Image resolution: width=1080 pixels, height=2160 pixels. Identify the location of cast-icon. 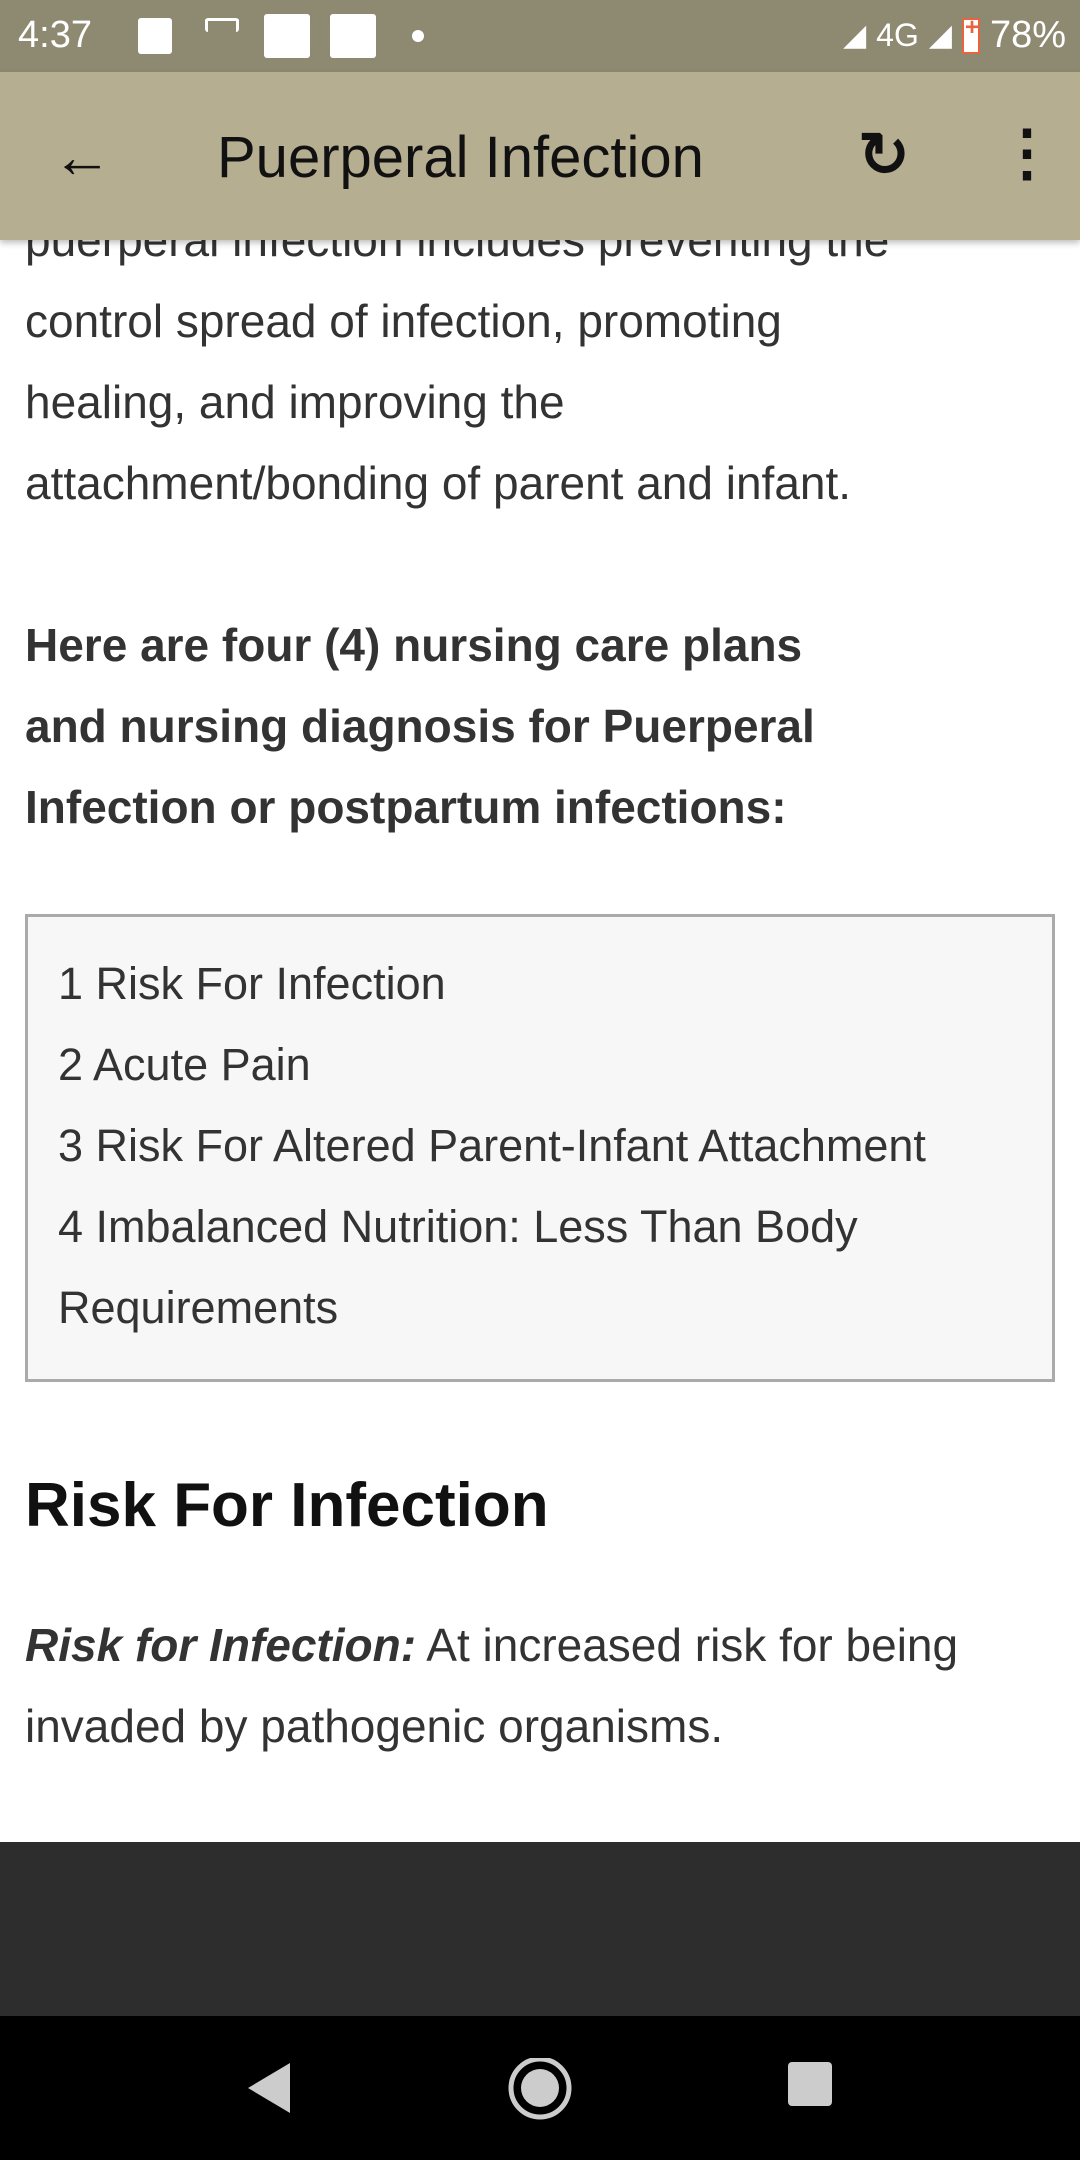
(222, 25).